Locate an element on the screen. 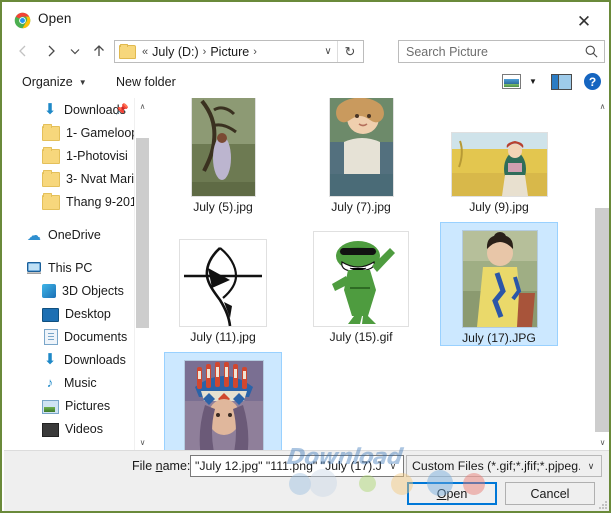  new-folder-label: New folder is located at coordinates (146, 81).